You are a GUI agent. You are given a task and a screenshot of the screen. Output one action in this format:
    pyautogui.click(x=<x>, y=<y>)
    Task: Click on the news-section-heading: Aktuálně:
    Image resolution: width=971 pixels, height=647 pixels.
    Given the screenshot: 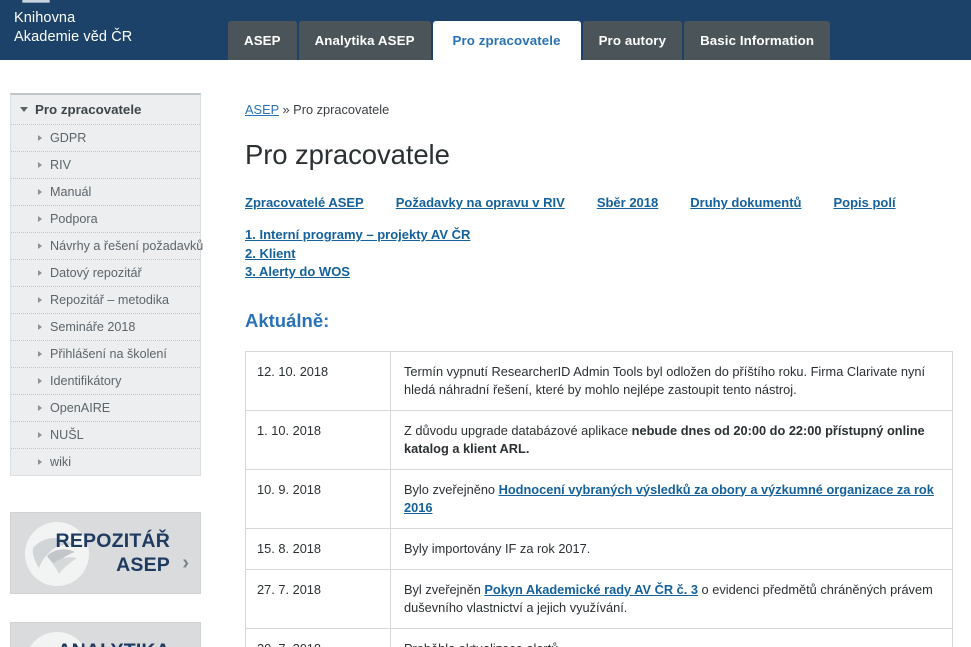 What is the action you would take?
    pyautogui.click(x=287, y=320)
    